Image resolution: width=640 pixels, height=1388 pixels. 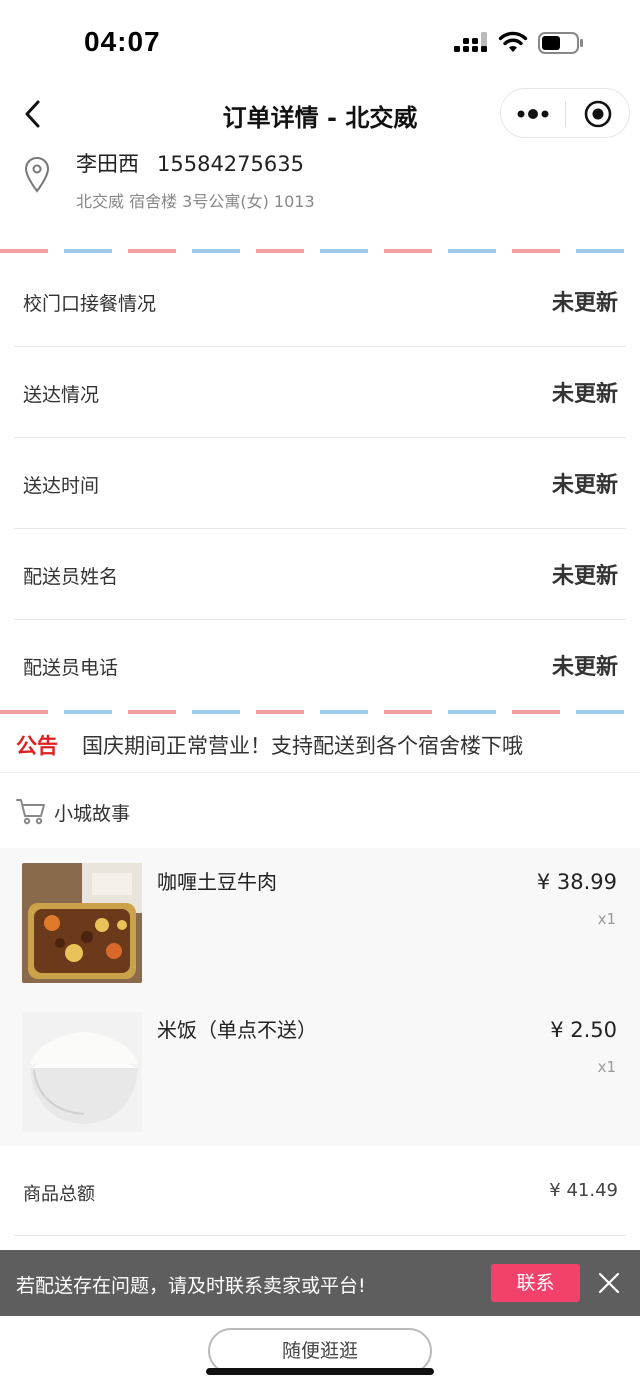 What do you see at coordinates (320, 574) in the screenshot?
I see `info-row-courier-name: 配送员姓名 未更新` at bounding box center [320, 574].